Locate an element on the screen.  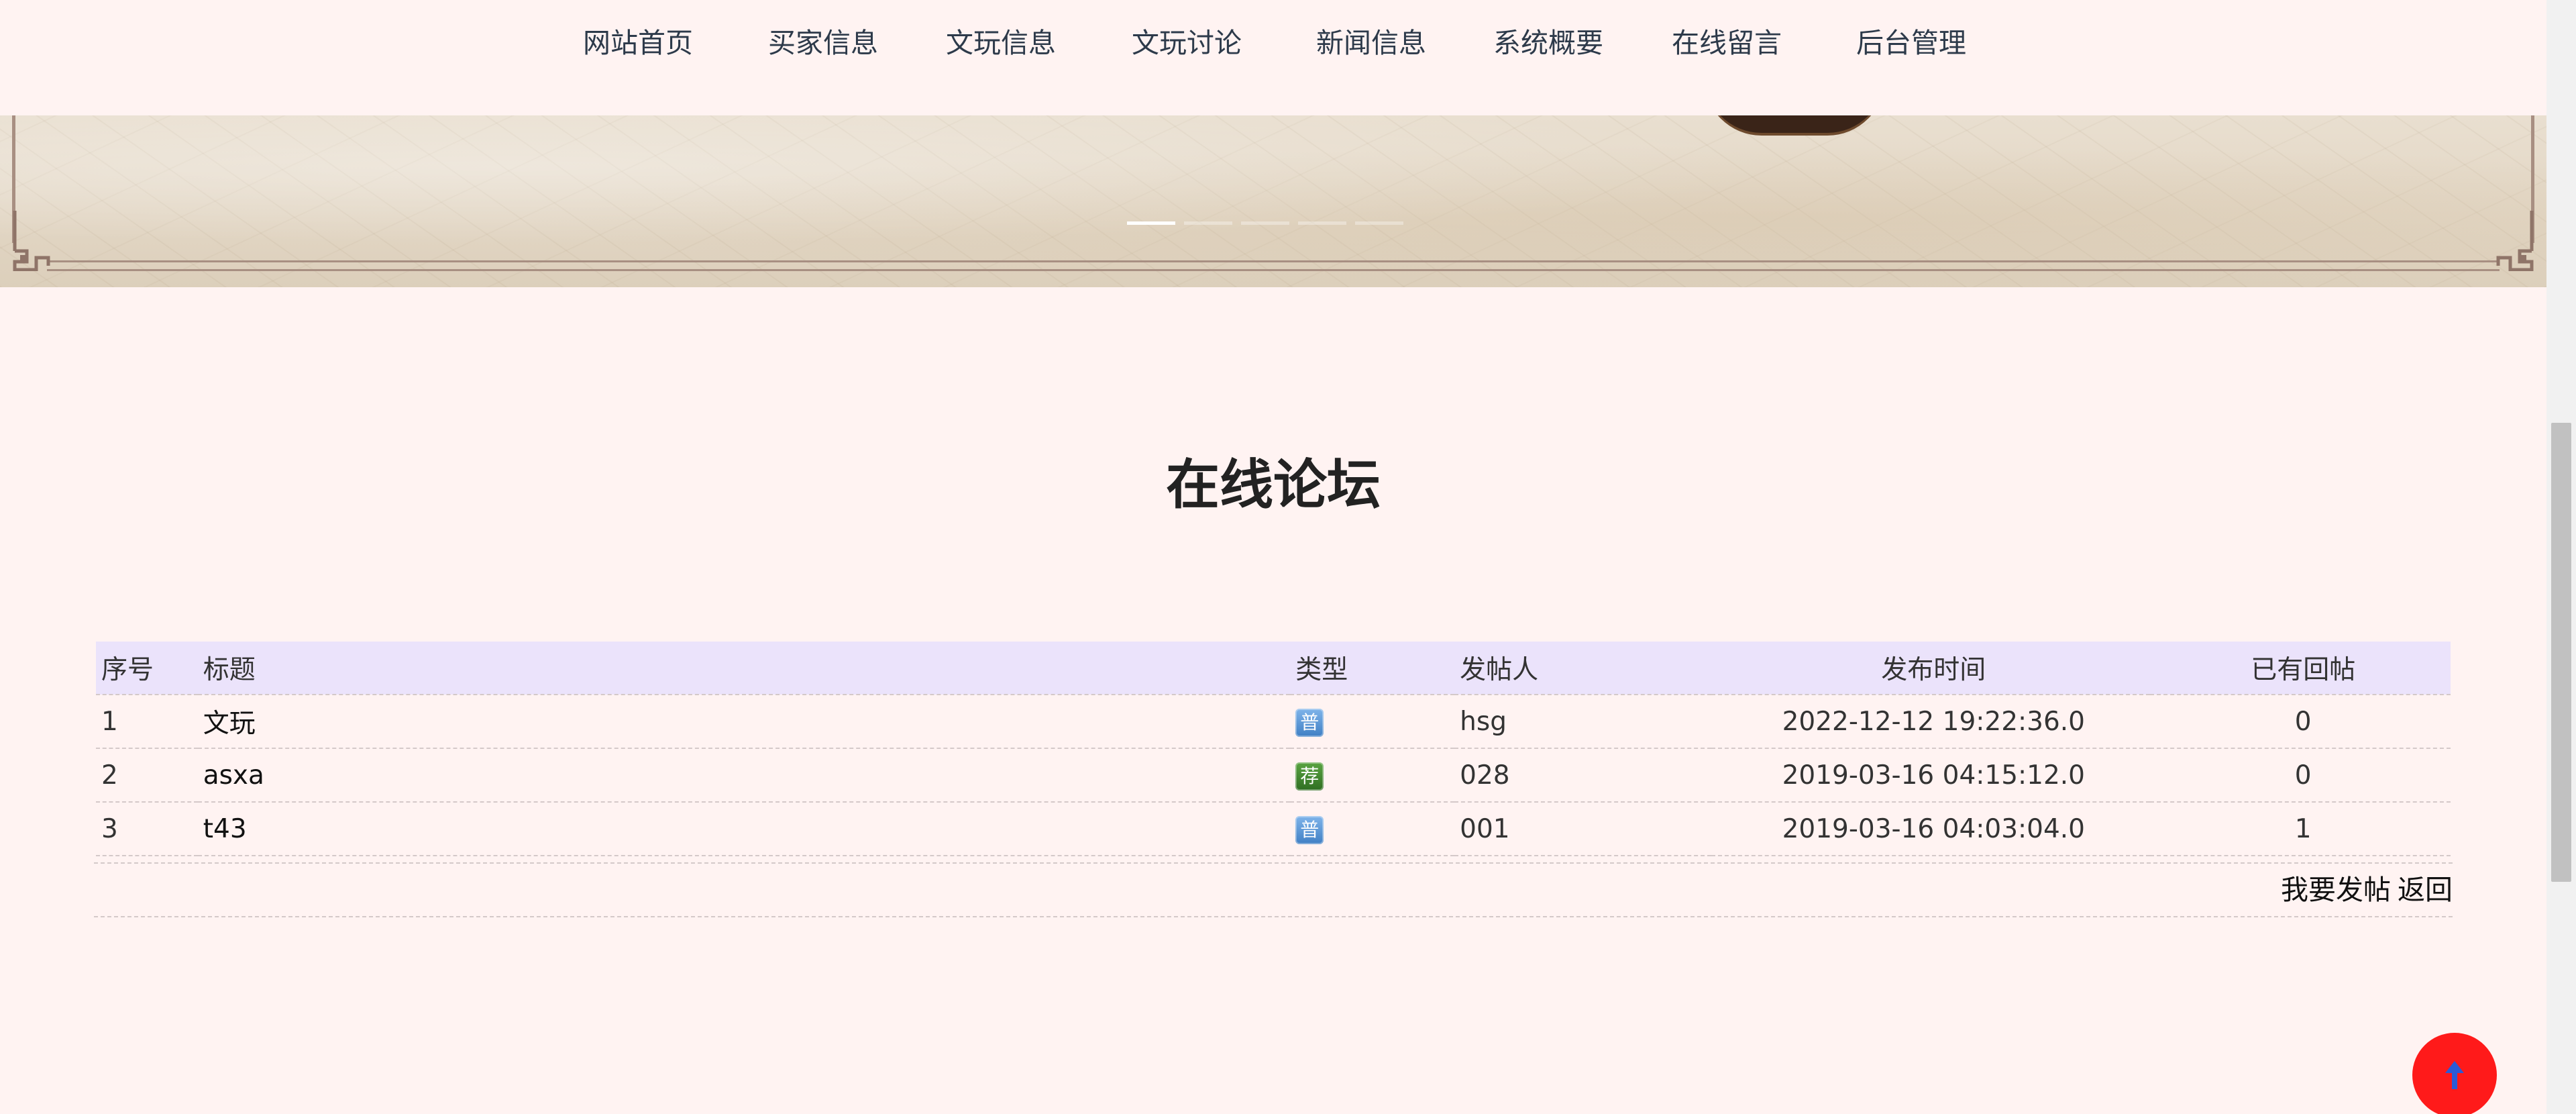
back-to-top-button is located at coordinates (2454, 1073).